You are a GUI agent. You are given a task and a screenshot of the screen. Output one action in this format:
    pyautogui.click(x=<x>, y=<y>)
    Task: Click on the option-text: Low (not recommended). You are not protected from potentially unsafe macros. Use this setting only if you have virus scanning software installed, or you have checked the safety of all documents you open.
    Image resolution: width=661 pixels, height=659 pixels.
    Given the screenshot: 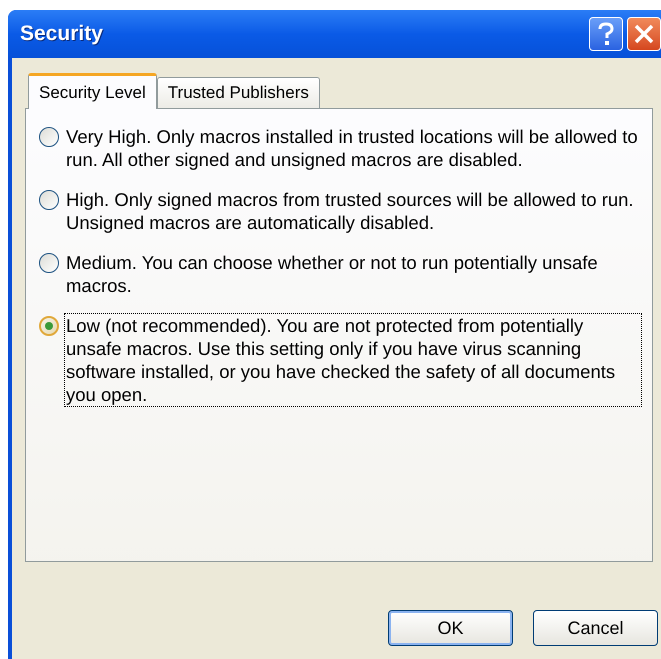 What is the action you would take?
    pyautogui.click(x=353, y=360)
    